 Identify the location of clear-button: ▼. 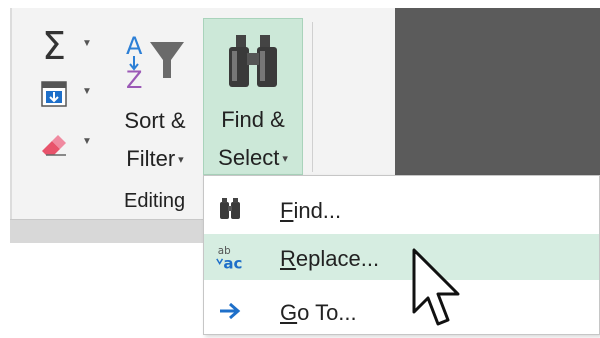
(66, 144).